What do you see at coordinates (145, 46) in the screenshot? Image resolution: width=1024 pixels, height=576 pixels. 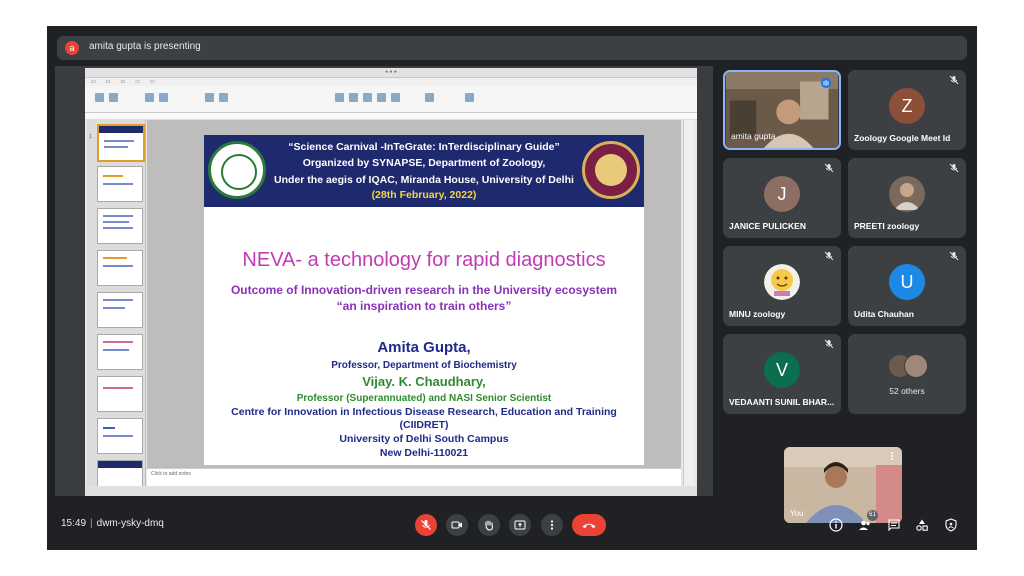 I see `presenting-text: amita gupta is presenting` at bounding box center [145, 46].